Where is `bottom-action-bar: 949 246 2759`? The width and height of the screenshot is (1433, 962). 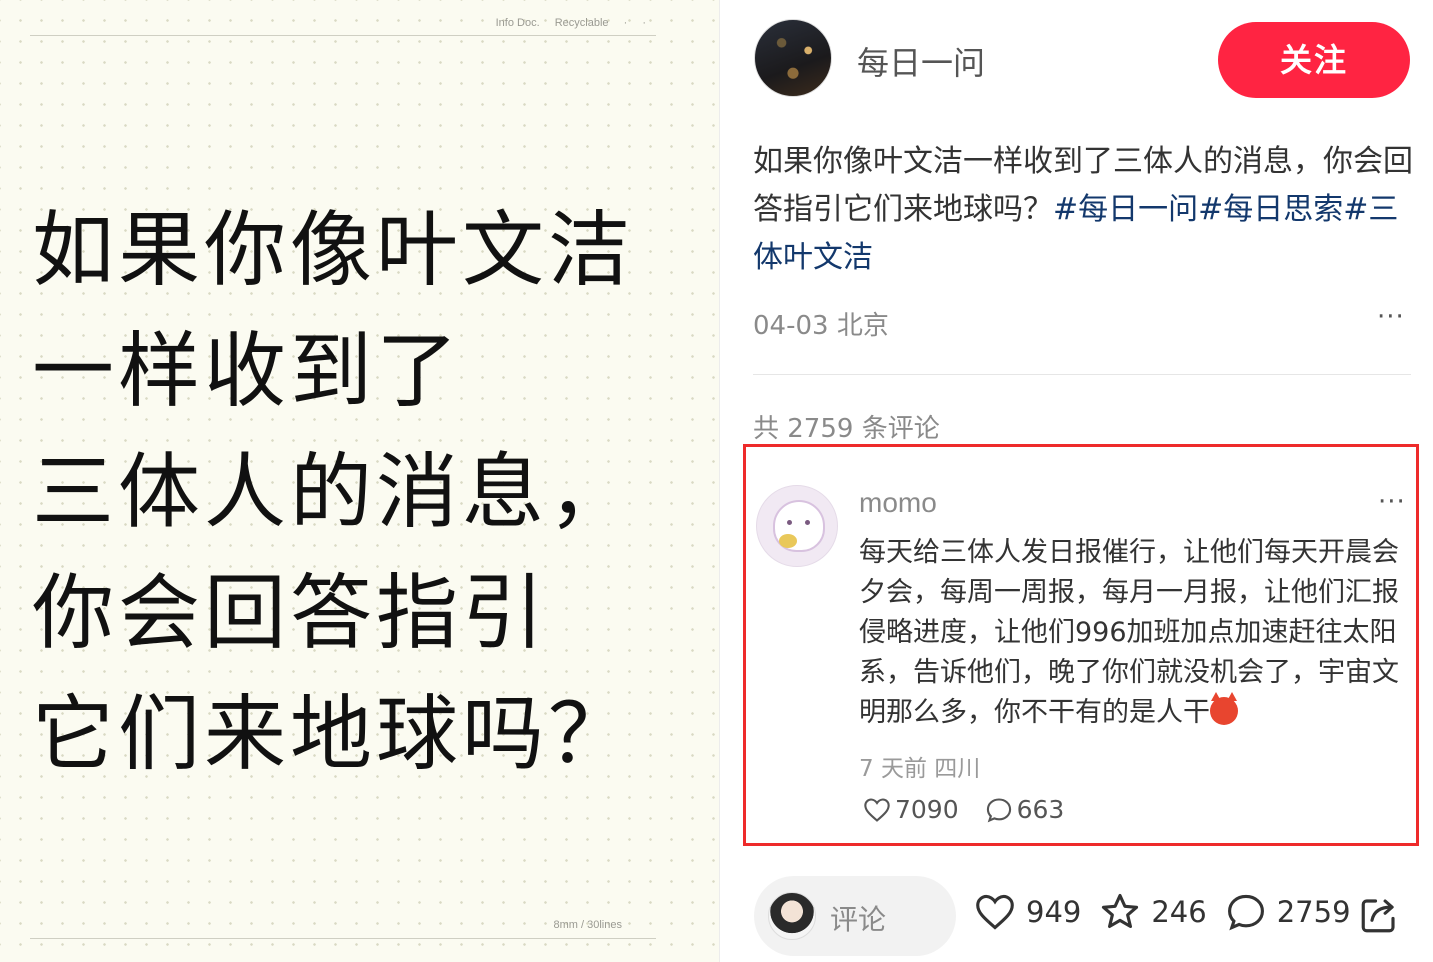 bottom-action-bar: 949 246 2759 is located at coordinates (1171, 912).